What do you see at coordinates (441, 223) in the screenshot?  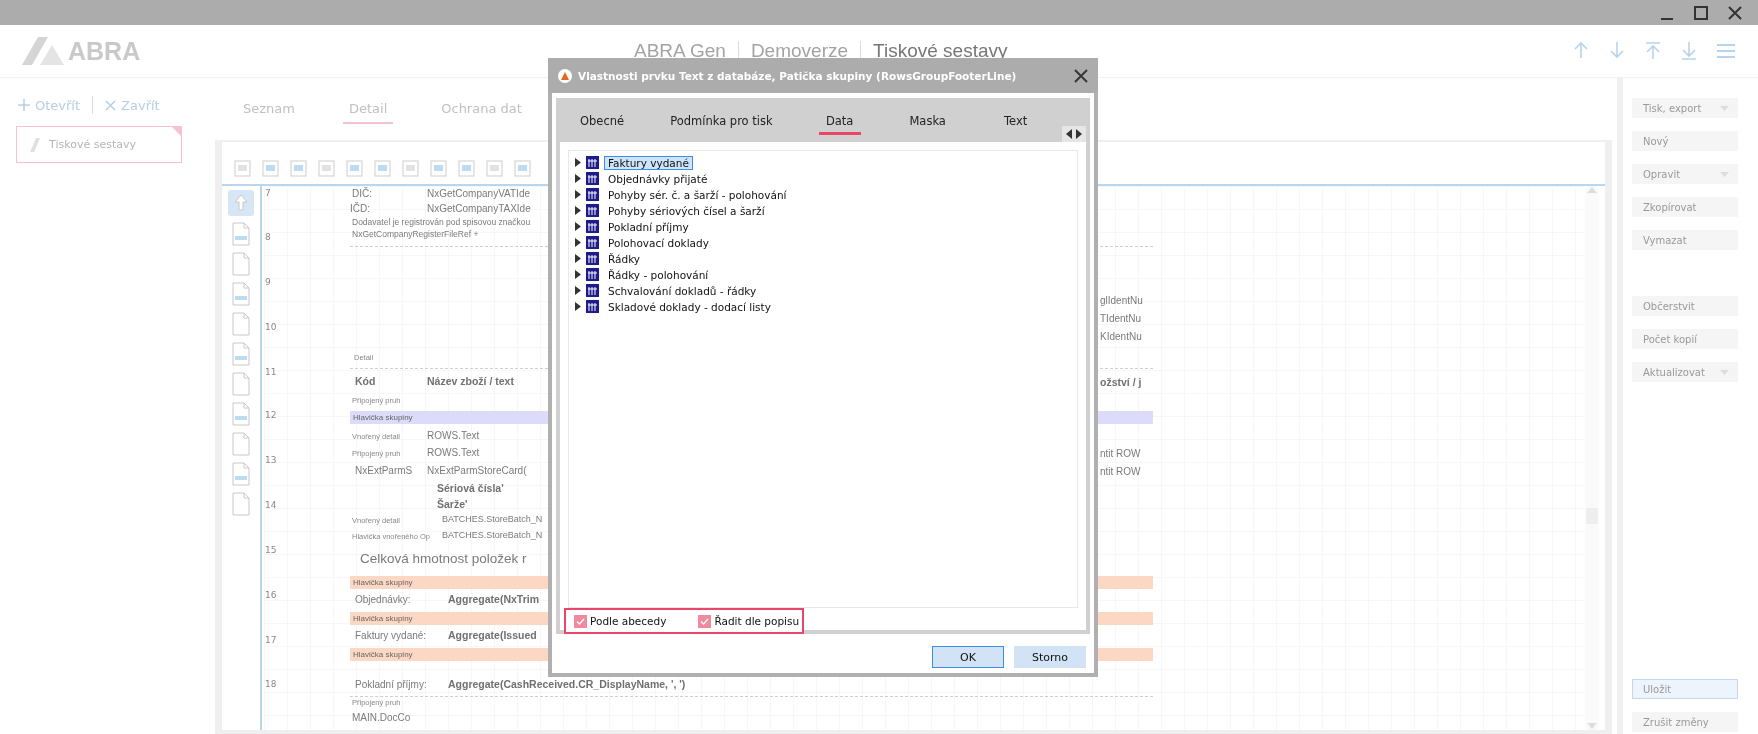 I see `report-field: Dodavatel je registrován pod spisovou značkou` at bounding box center [441, 223].